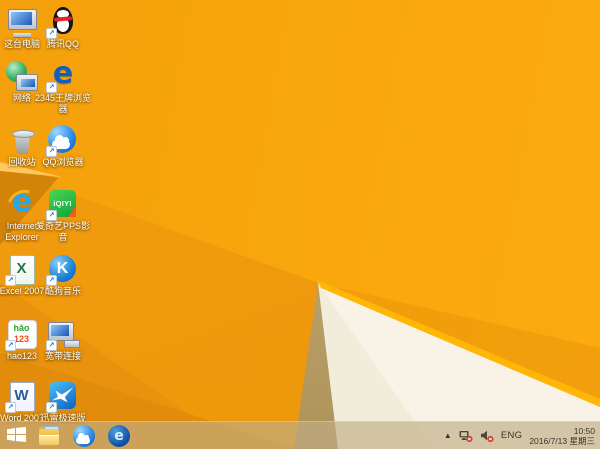 This screenshot has width=600, height=449. What do you see at coordinates (22, 140) in the screenshot?
I see `recycle-bin-icon` at bounding box center [22, 140].